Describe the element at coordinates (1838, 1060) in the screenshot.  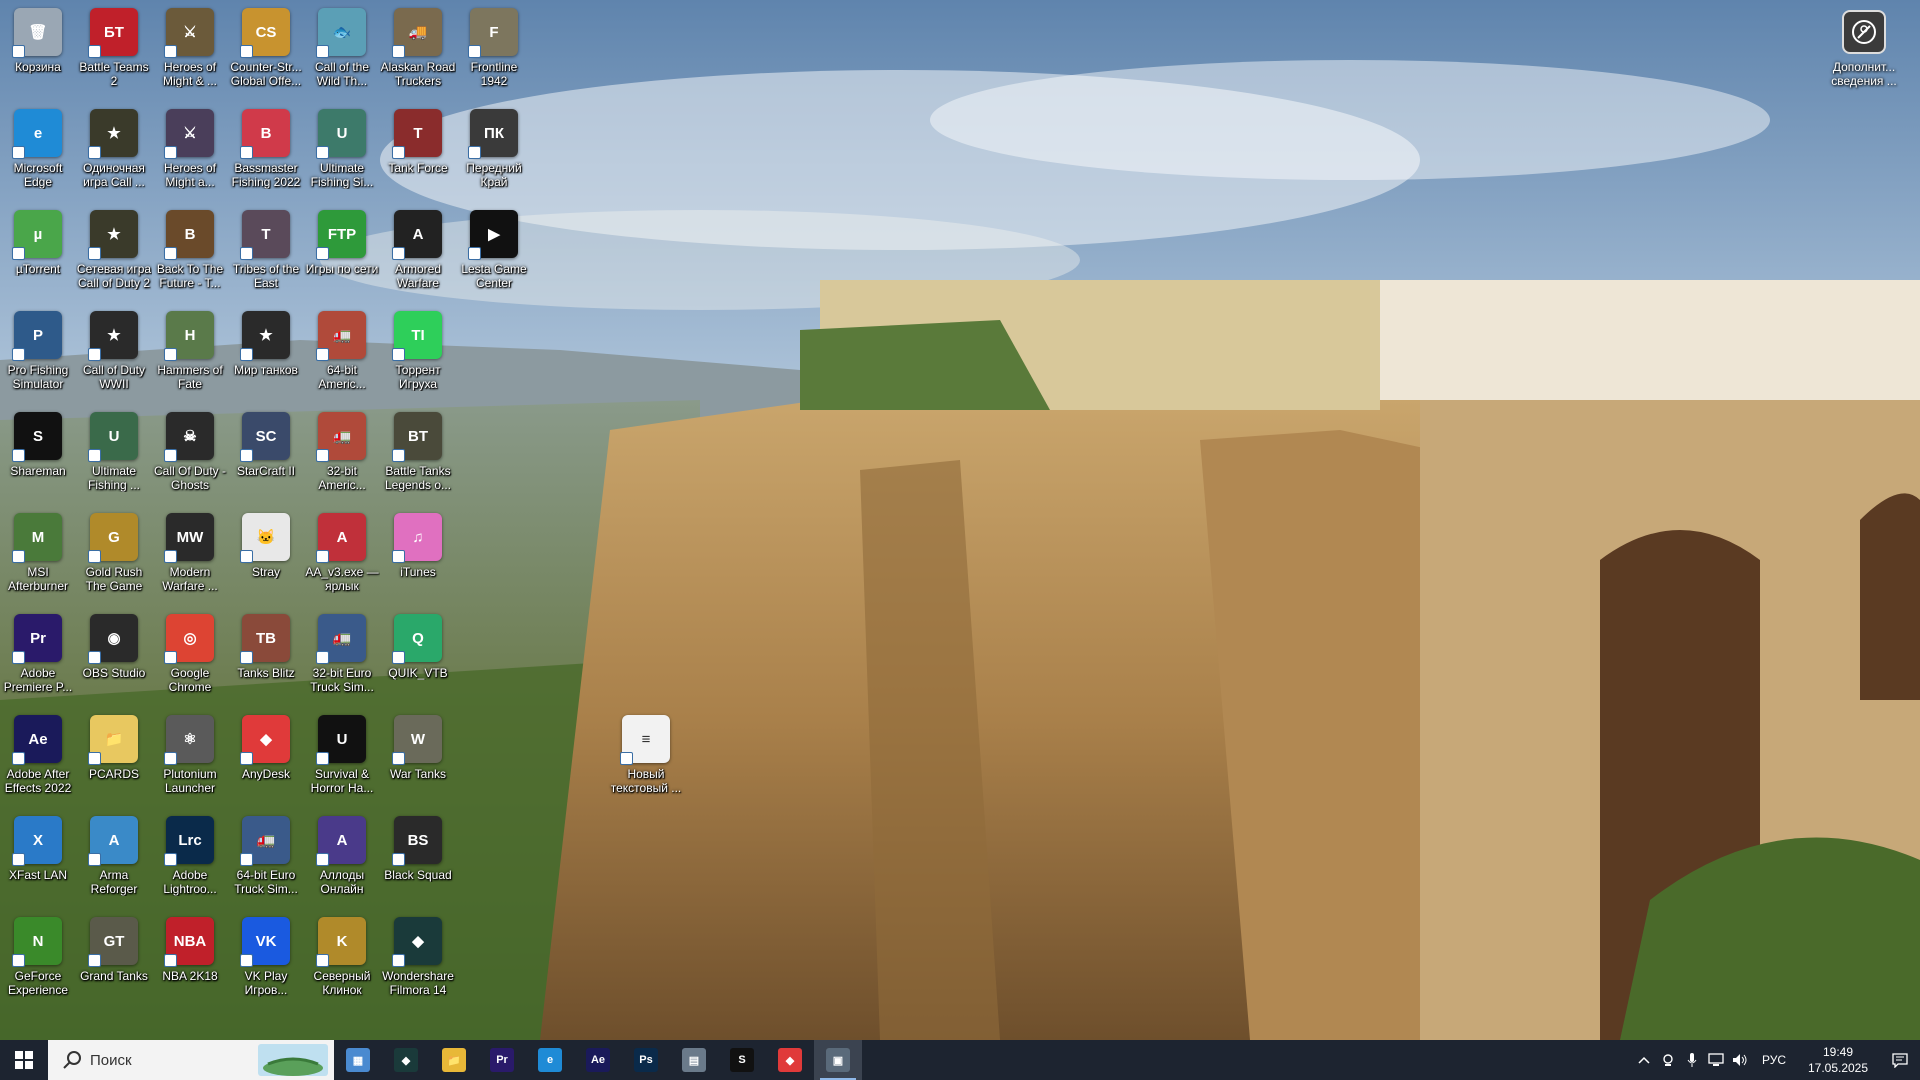
I see `clock: 19:49 17.05.2025` at that location.